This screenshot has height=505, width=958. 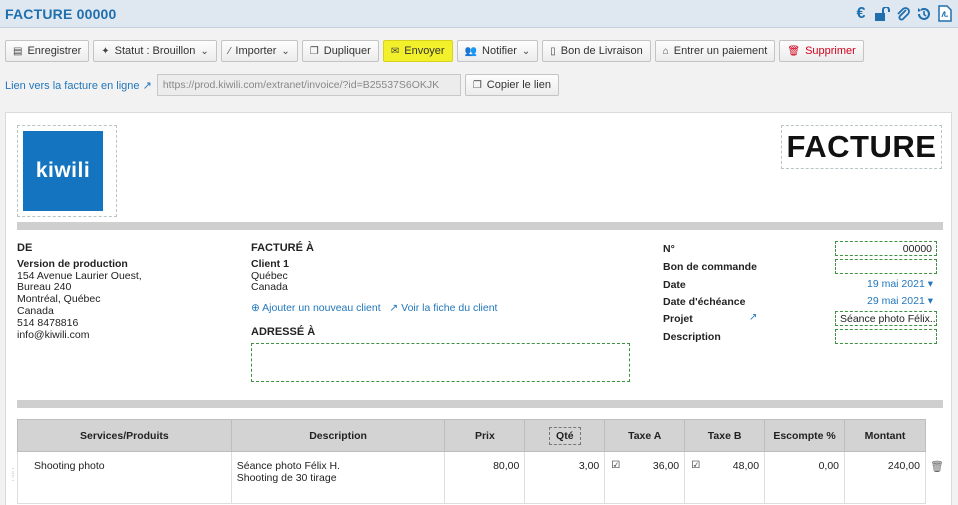 I want to click on logo-dropzone: kiwili, so click(x=67, y=171).